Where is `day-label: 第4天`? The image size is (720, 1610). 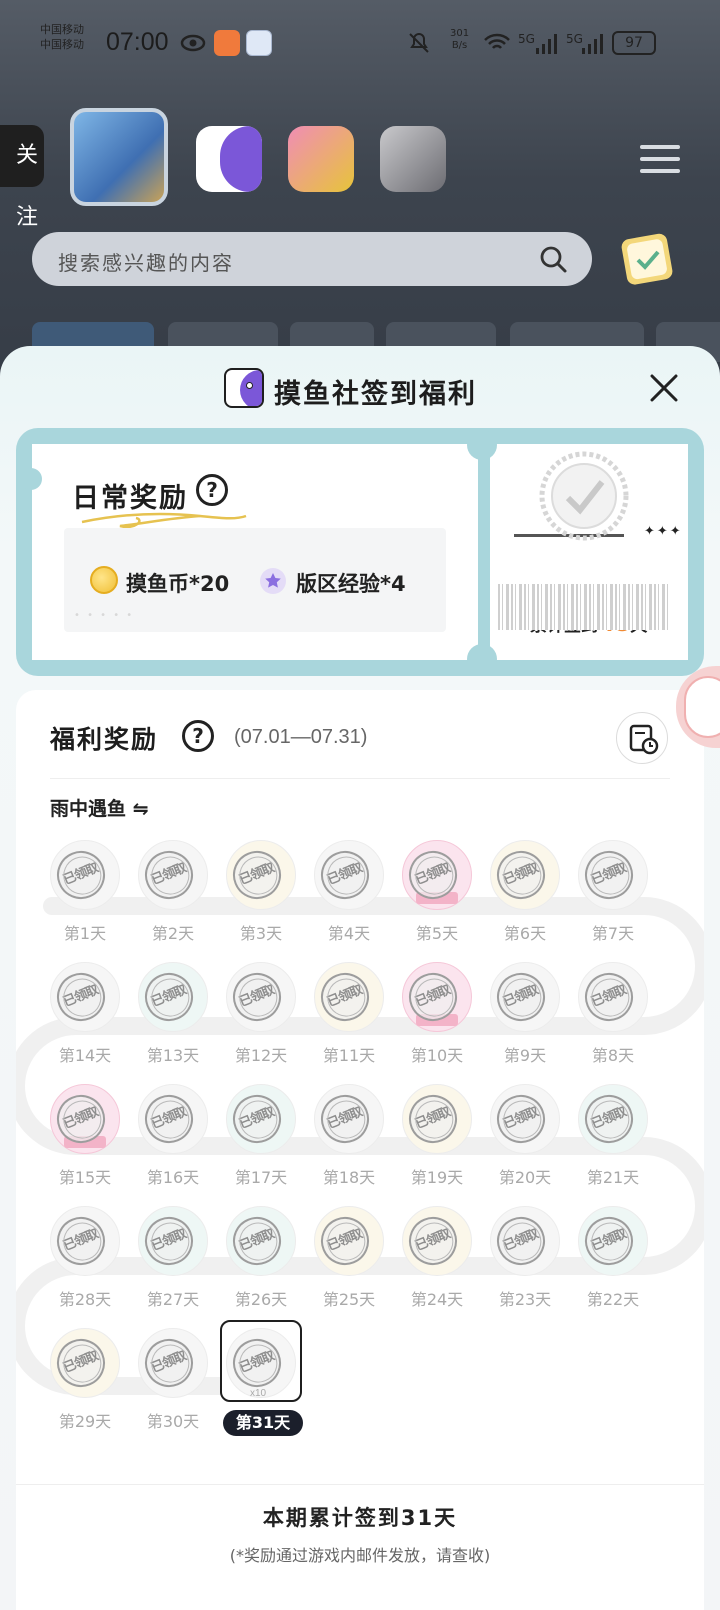
day-label: 第4天 is located at coordinates (349, 933).